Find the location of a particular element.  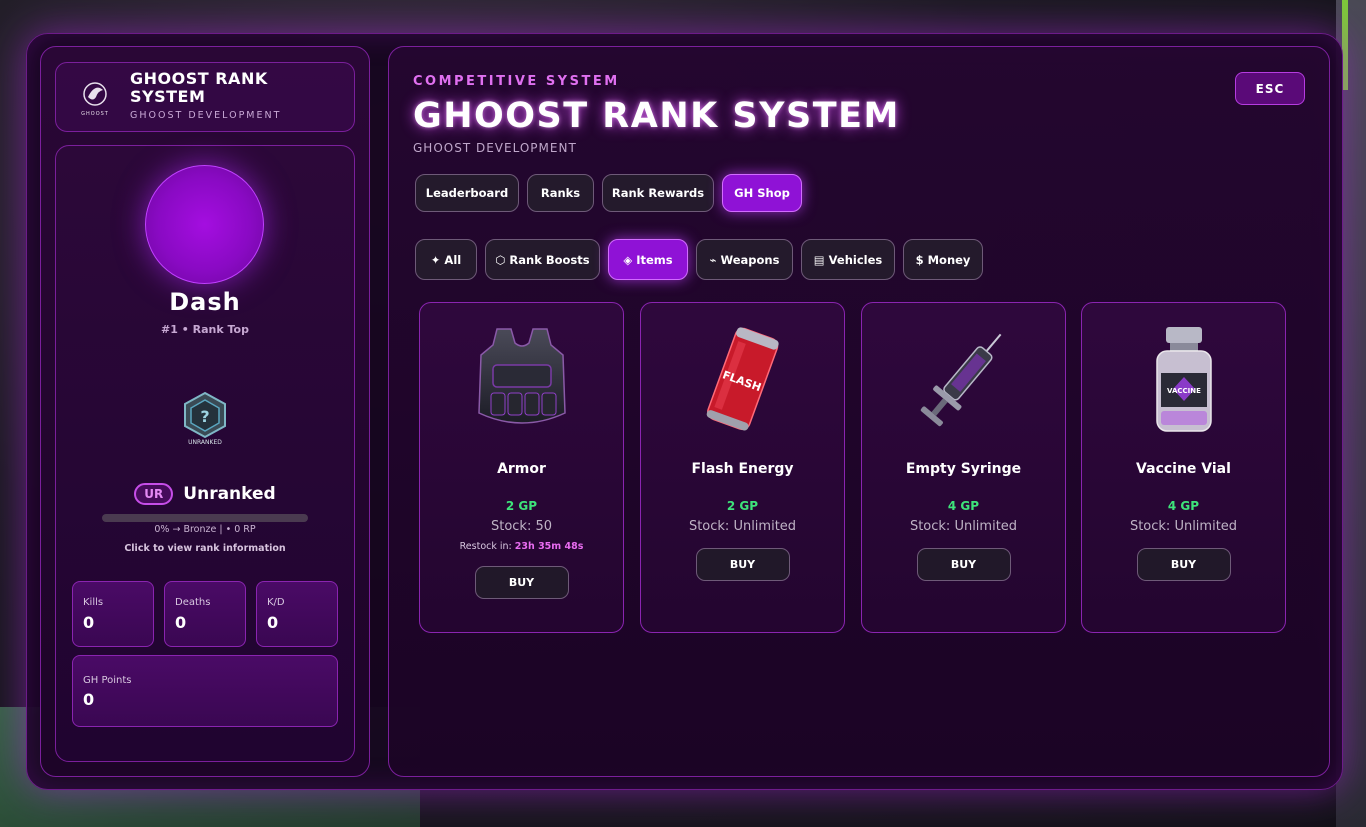

dollar-icon: $ is located at coordinates (919, 259).